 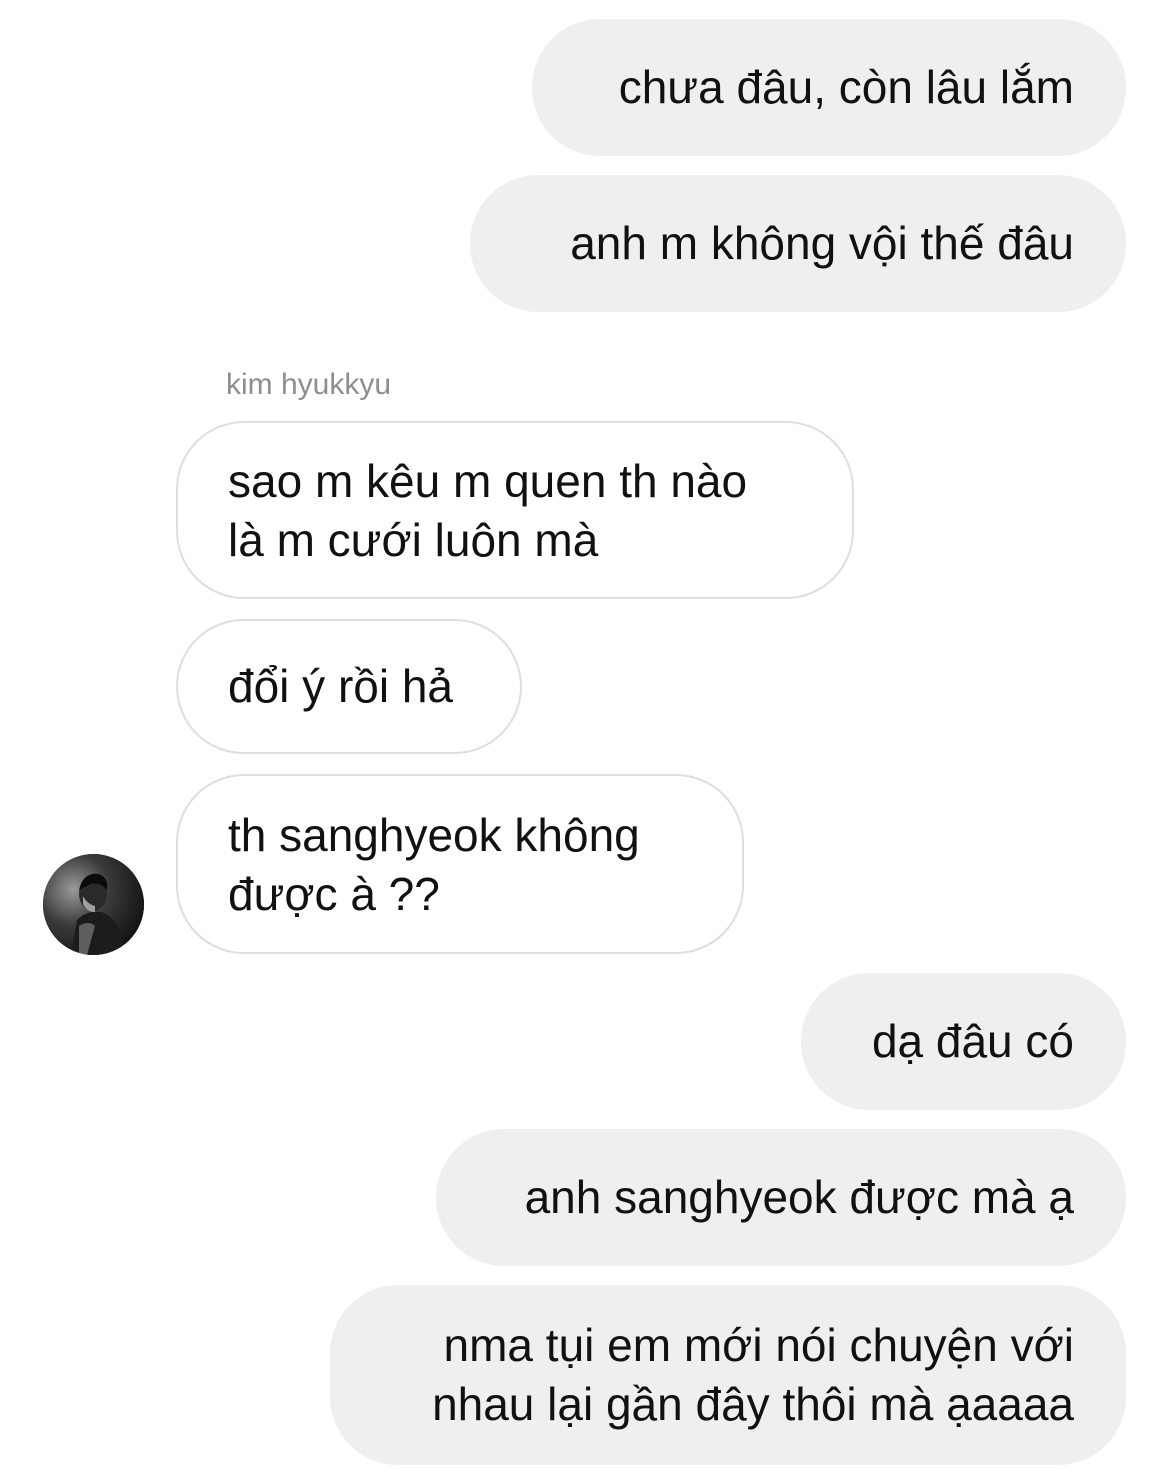 I want to click on message-text-line: nhau lại gần đây thôi mà ạaaaa, so click(x=753, y=1404).